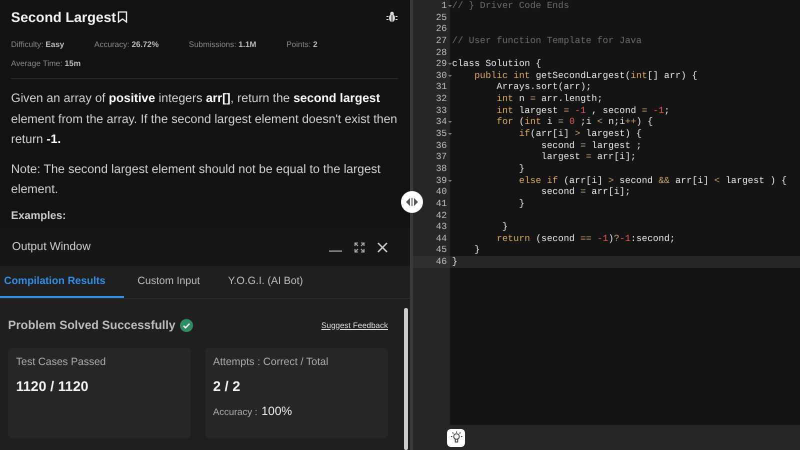  What do you see at coordinates (276, 411) in the screenshot?
I see `accuracy-value: 100%` at bounding box center [276, 411].